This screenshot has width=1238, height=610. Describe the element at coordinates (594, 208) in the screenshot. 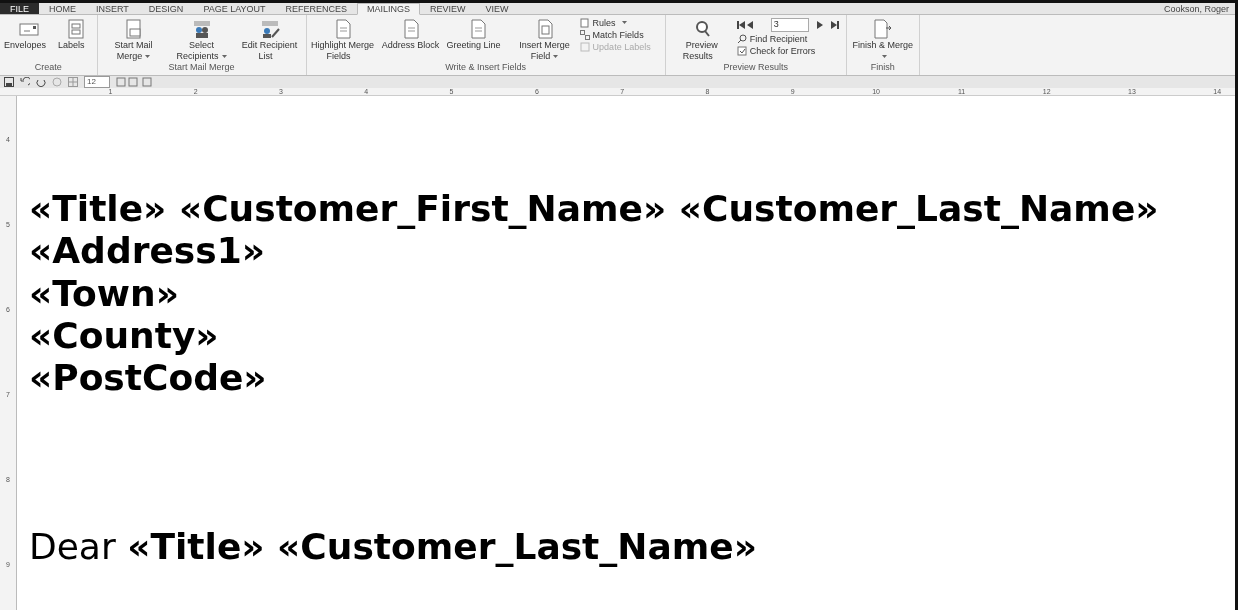

I see `merge-field-line: «Title» «Customer_First_Name» «Customer_Last_Name»` at that location.